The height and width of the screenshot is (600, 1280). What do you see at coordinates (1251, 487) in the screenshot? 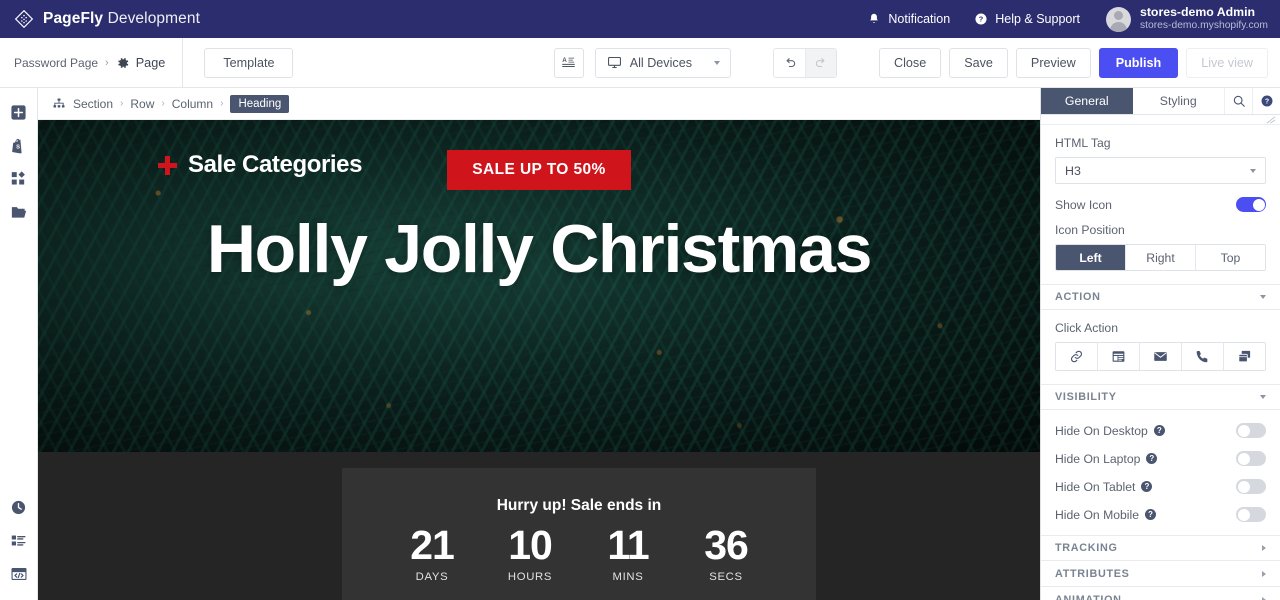
I see `hide-on-tablet-toggle` at bounding box center [1251, 487].